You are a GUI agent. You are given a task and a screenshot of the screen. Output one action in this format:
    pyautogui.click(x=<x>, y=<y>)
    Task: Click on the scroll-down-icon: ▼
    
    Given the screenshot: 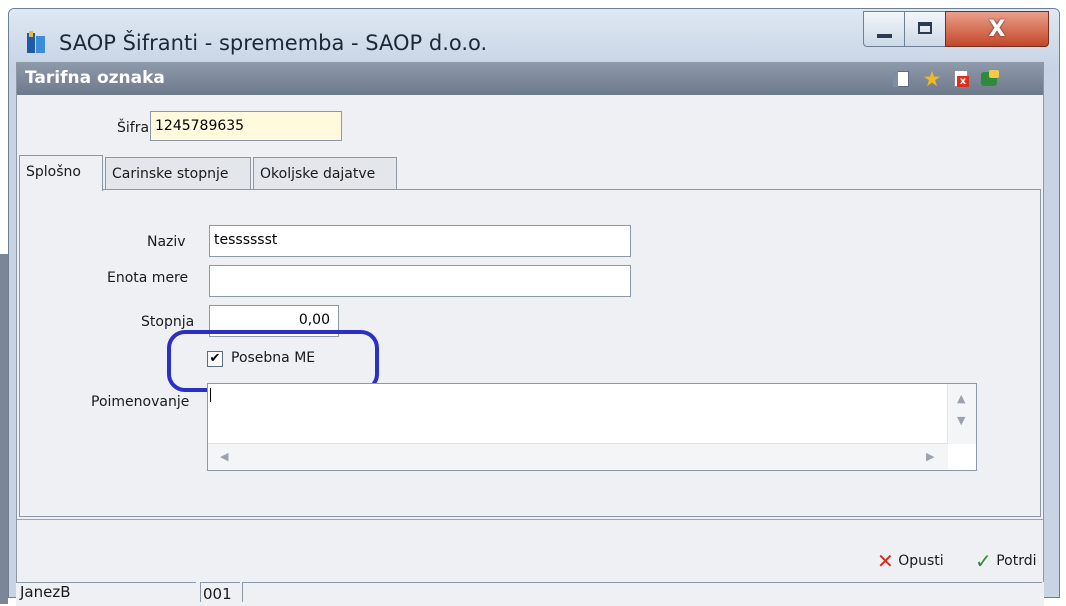 What is the action you would take?
    pyautogui.click(x=961, y=420)
    